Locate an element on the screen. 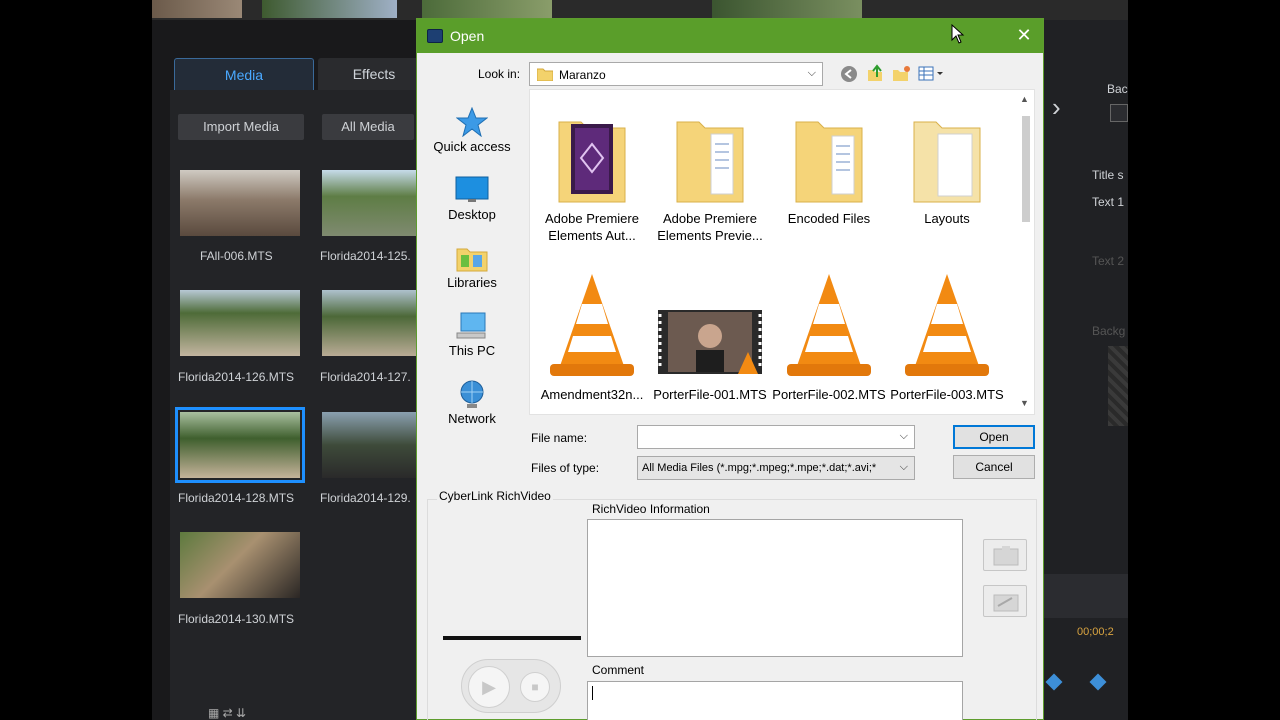 The height and width of the screenshot is (720, 1280). media-label: FAll-006.MTS is located at coordinates (236, 256).